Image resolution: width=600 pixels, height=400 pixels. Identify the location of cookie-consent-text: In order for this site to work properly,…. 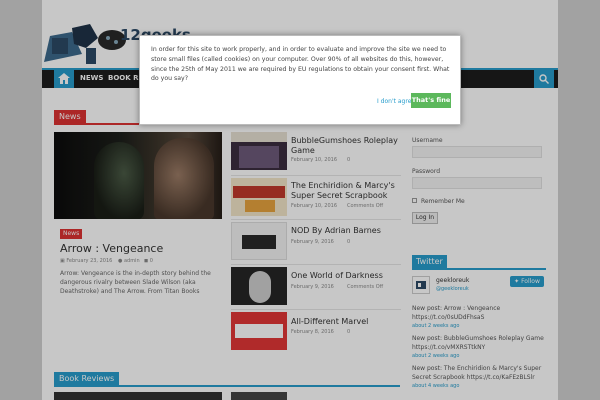
(300, 64).